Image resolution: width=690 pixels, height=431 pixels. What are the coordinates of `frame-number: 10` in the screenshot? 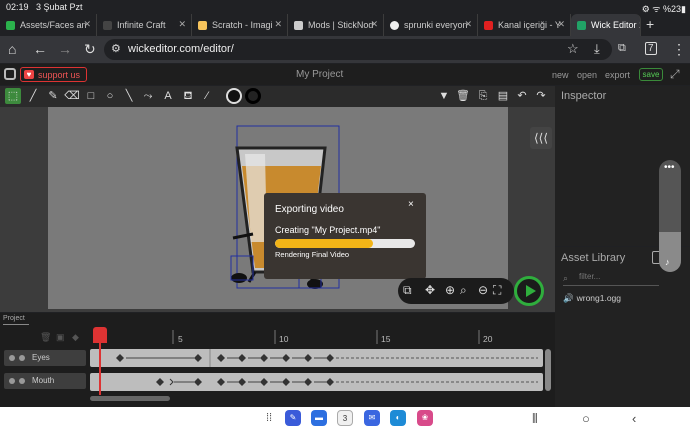 It's located at (284, 339).